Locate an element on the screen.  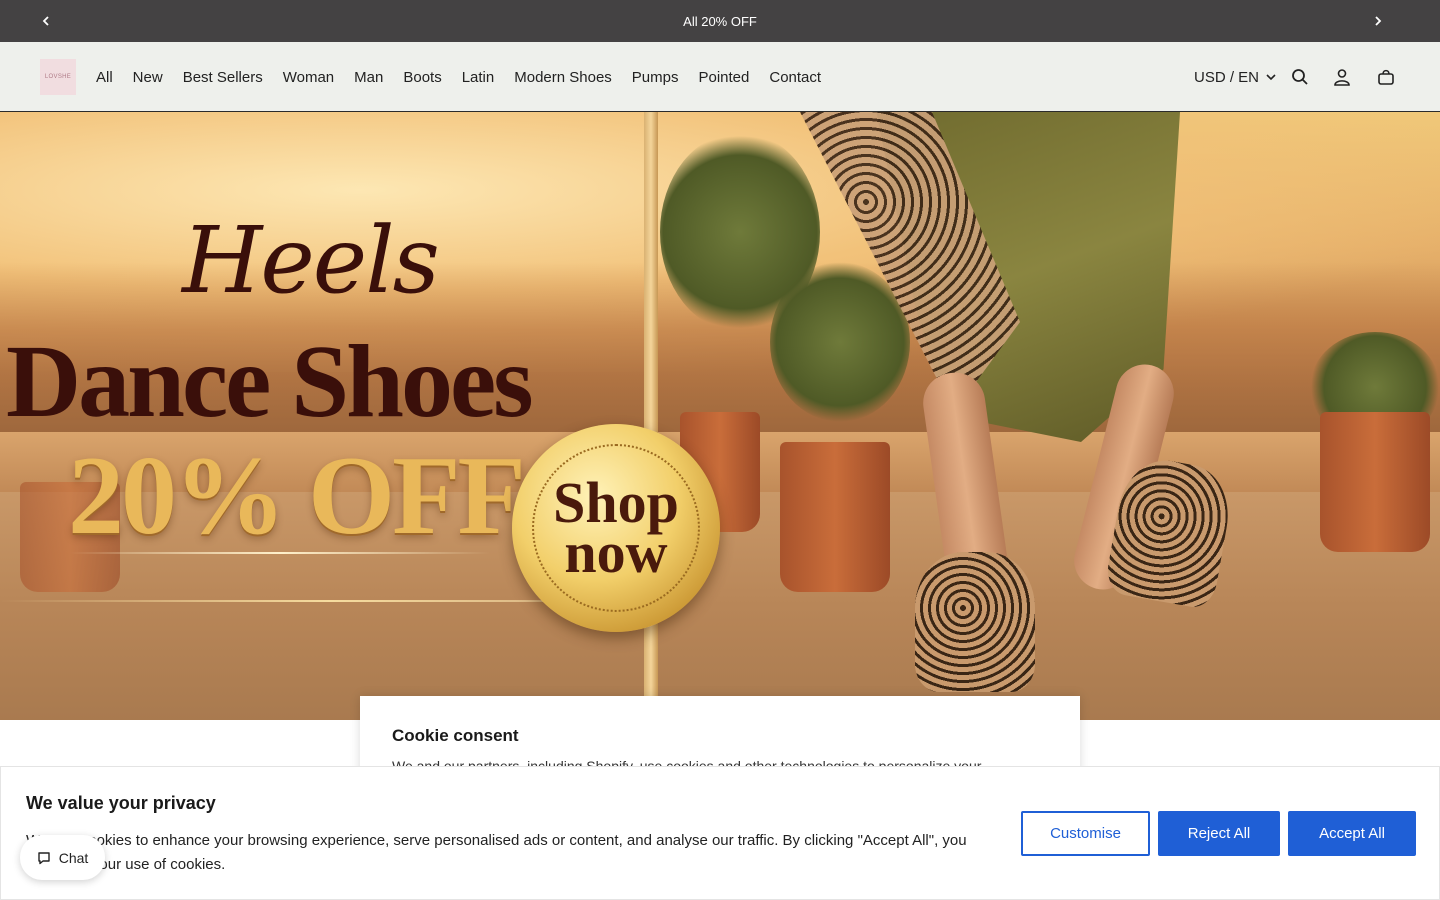
nav-item-woman: Woman is located at coordinates (308, 77).